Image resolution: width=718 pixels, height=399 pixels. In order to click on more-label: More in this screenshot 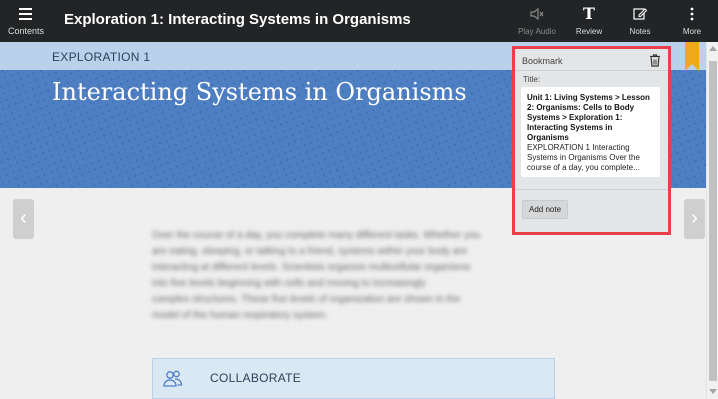, I will do `click(692, 31)`.